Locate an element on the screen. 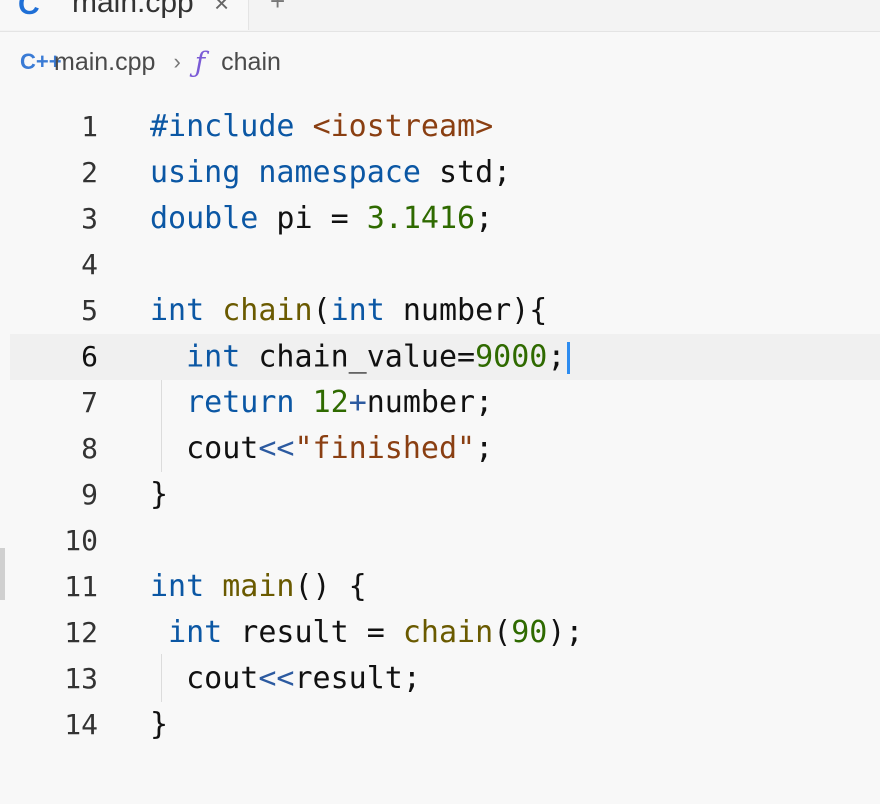 This screenshot has height=804, width=880. code-text: int chain_value=9000; is located at coordinates (360, 357).